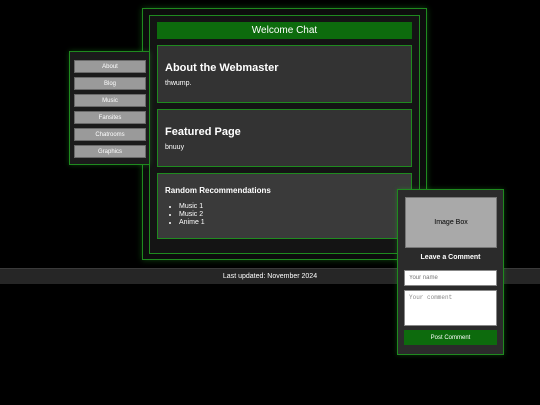 This screenshot has height=405, width=540. I want to click on last-updated-text: Last updated: November 2024, so click(270, 276).